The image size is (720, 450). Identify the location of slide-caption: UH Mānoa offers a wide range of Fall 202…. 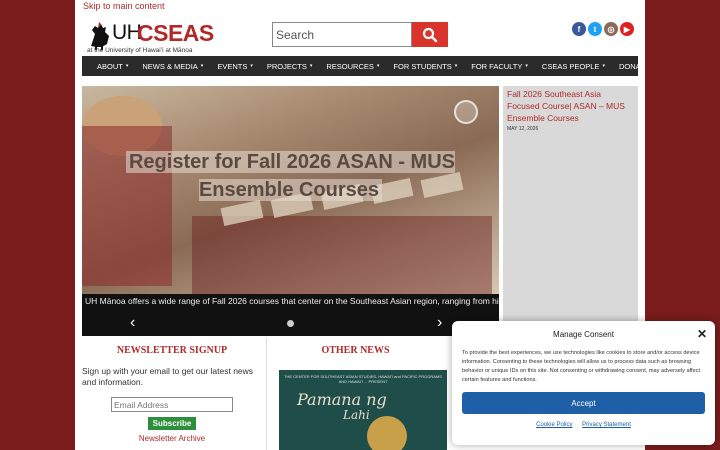
(290, 302).